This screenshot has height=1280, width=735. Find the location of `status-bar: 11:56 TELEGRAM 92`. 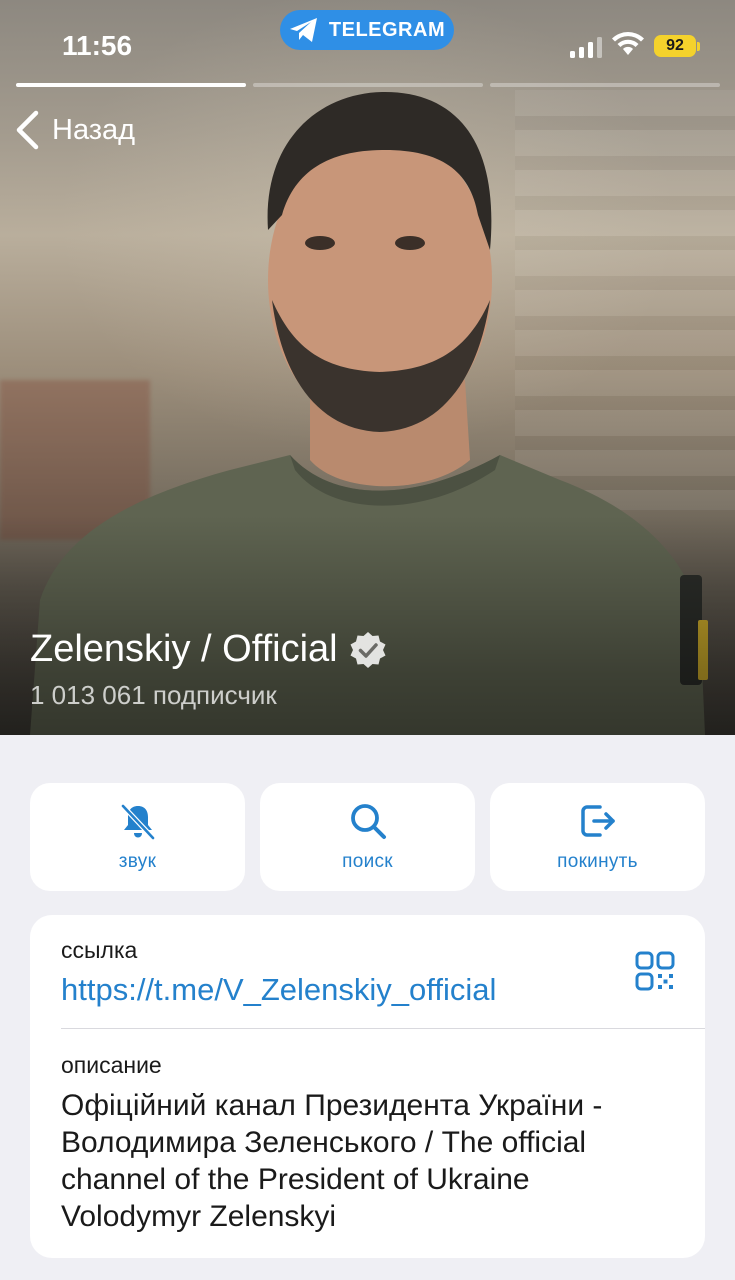

status-bar: 11:56 TELEGRAM 92 is located at coordinates (367, 40).